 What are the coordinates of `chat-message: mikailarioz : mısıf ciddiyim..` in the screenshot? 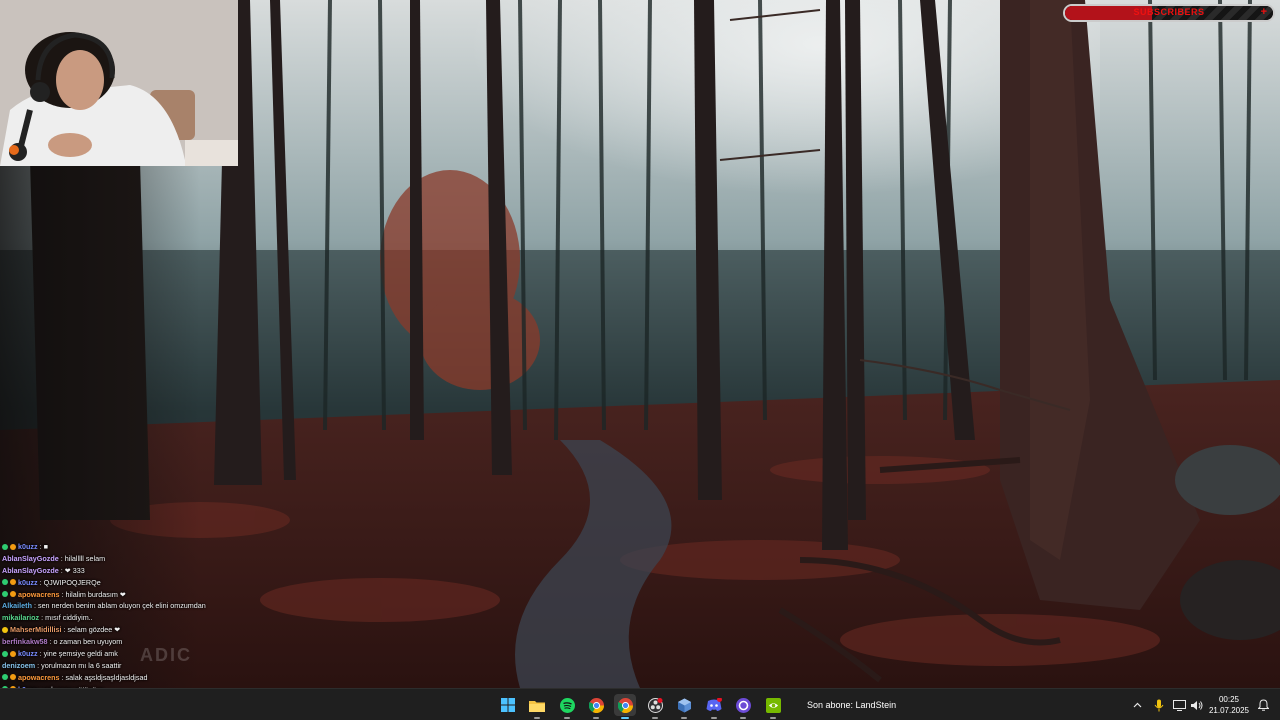 It's located at (147, 618).